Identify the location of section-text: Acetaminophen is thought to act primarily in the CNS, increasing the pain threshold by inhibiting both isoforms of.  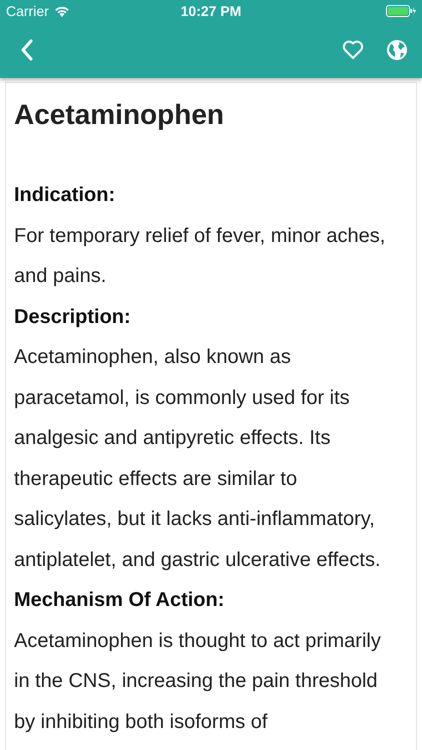
(198, 681).